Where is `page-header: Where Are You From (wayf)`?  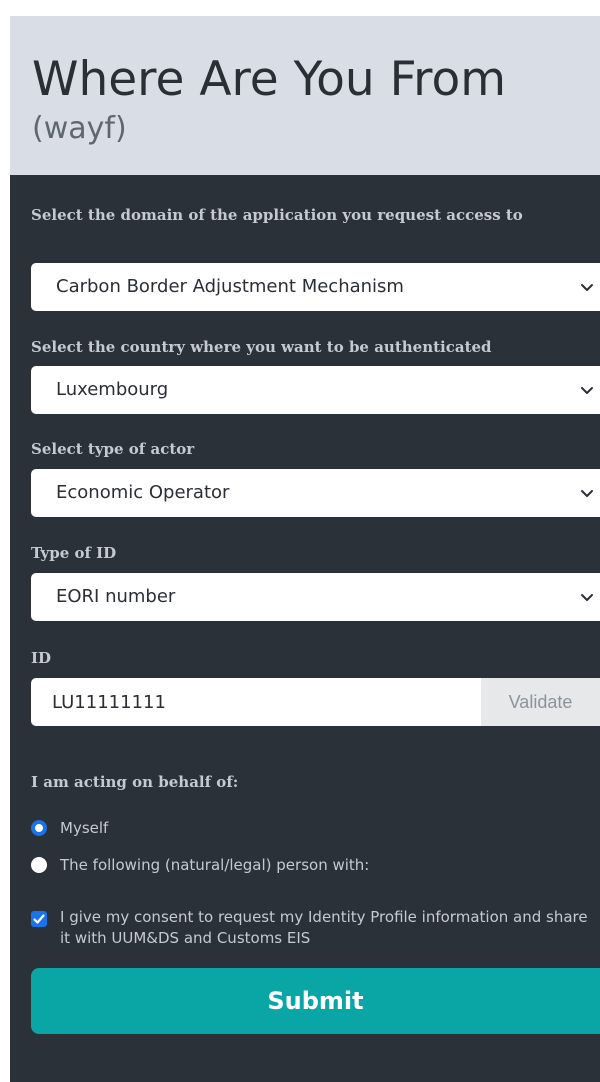 page-header: Where Are You From (wayf) is located at coordinates (305, 95).